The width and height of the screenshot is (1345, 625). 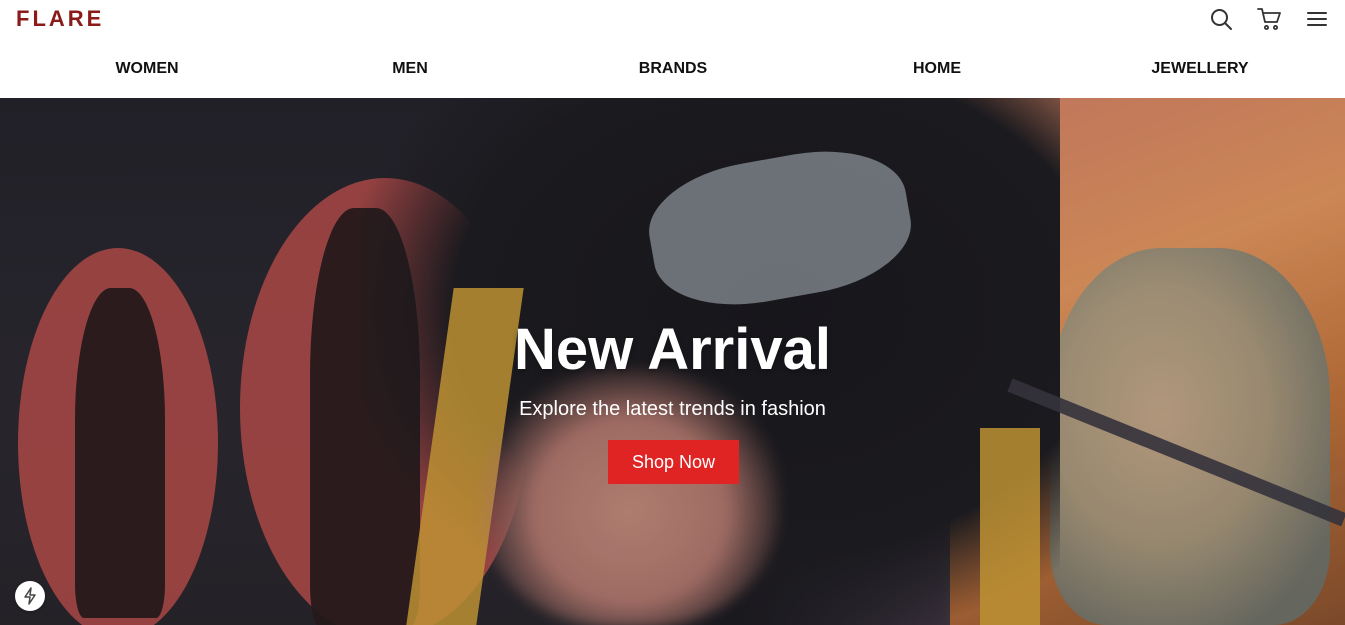 What do you see at coordinates (672, 349) in the screenshot?
I see `hero-title: New Arrival` at bounding box center [672, 349].